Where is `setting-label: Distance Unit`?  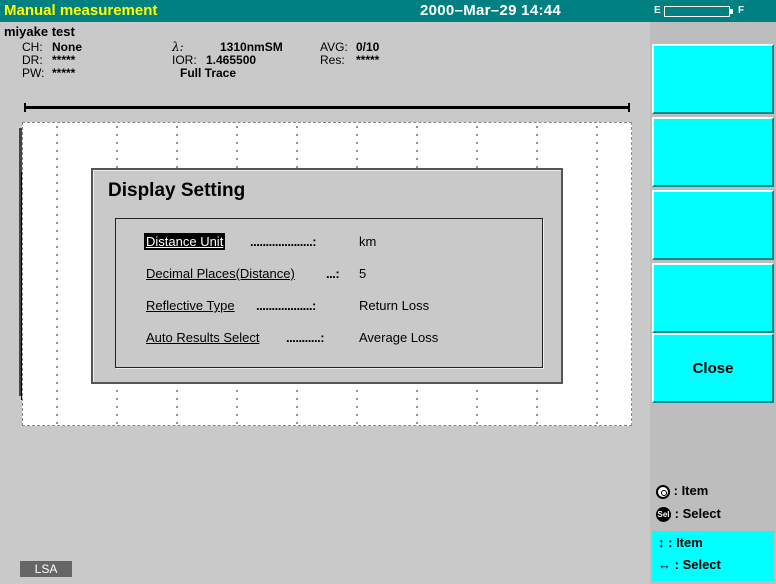 setting-label: Distance Unit is located at coordinates (185, 241).